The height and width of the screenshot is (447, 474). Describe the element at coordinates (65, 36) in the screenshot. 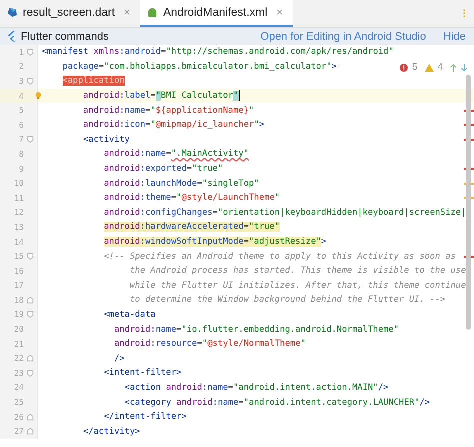

I see `banner-title: Flutter commands` at that location.